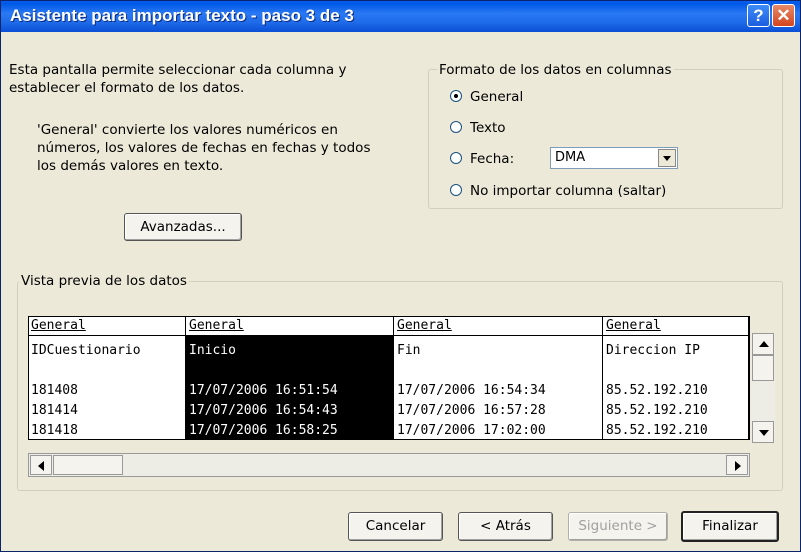  What do you see at coordinates (763, 368) in the screenshot?
I see `vertical-scroll-thumb` at bounding box center [763, 368].